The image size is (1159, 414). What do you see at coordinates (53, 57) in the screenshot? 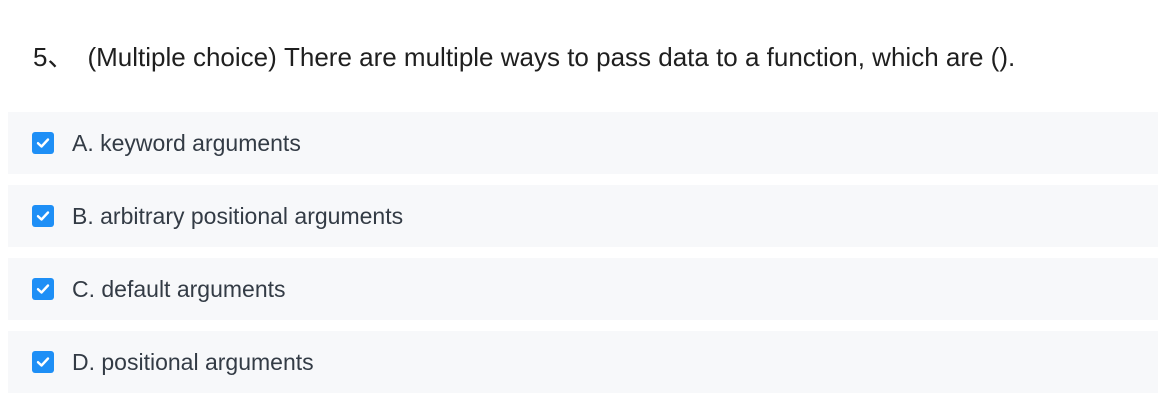
I see `question-number: 5、` at bounding box center [53, 57].